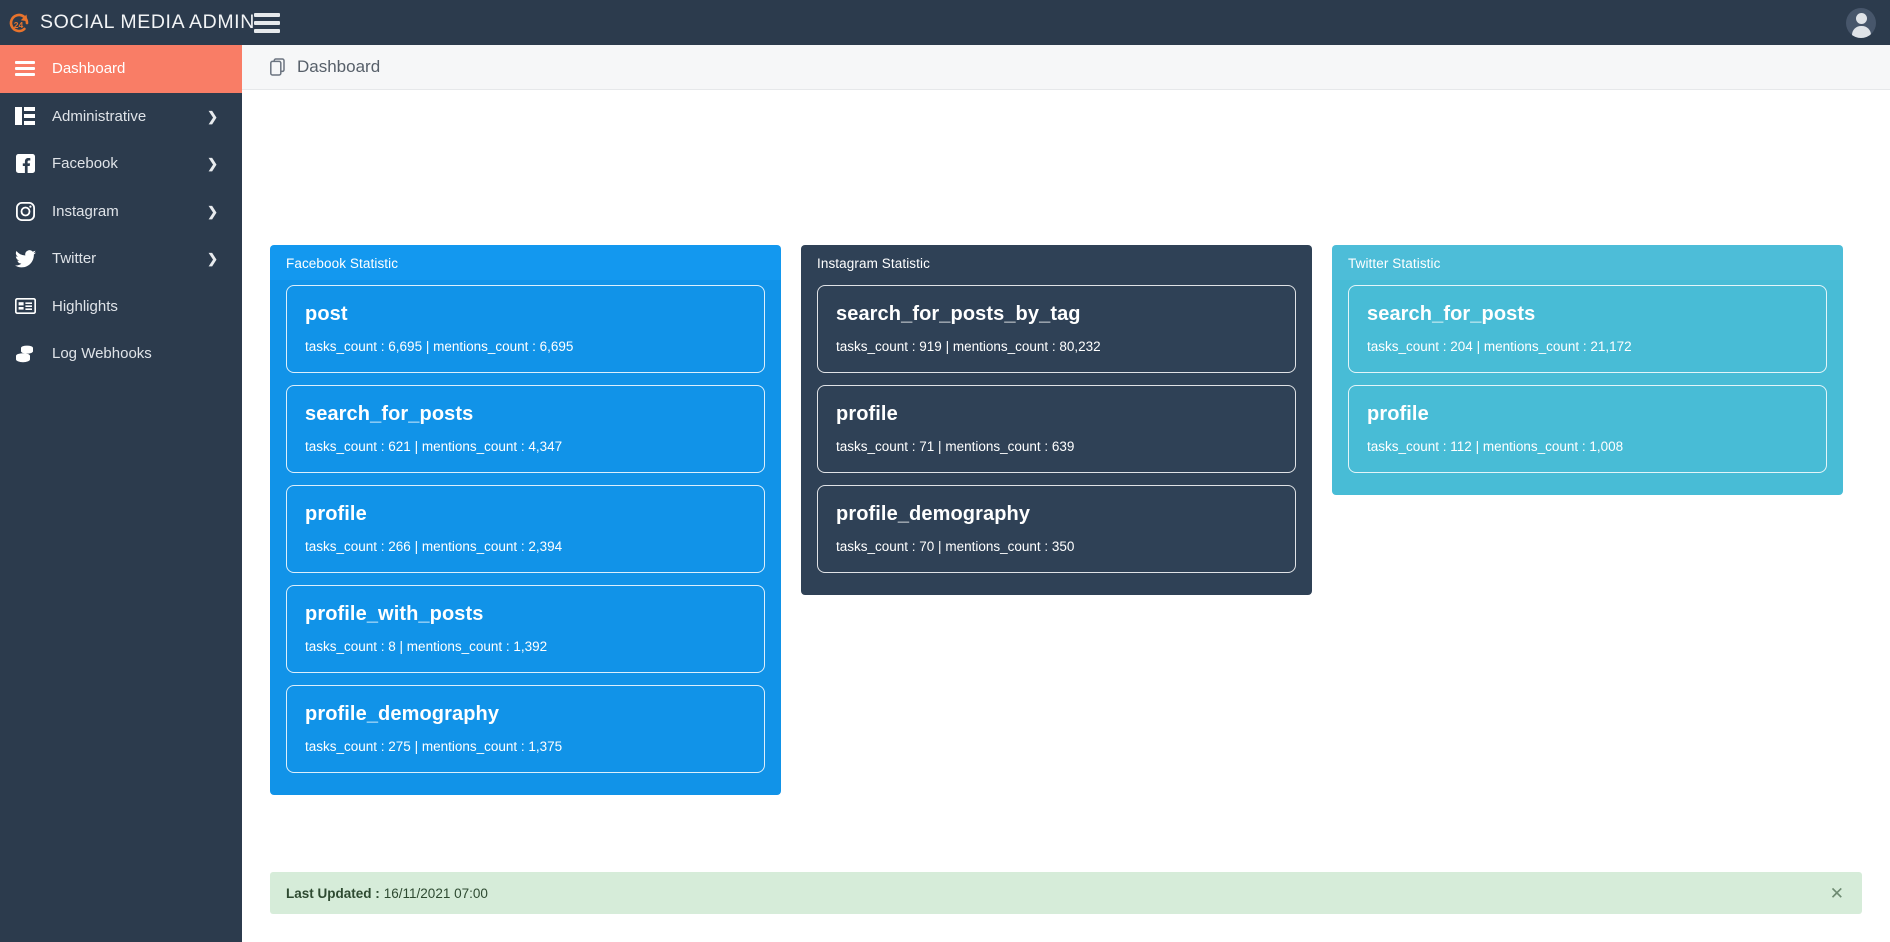 This screenshot has height=942, width=1890. I want to click on clone-icon, so click(278, 67).